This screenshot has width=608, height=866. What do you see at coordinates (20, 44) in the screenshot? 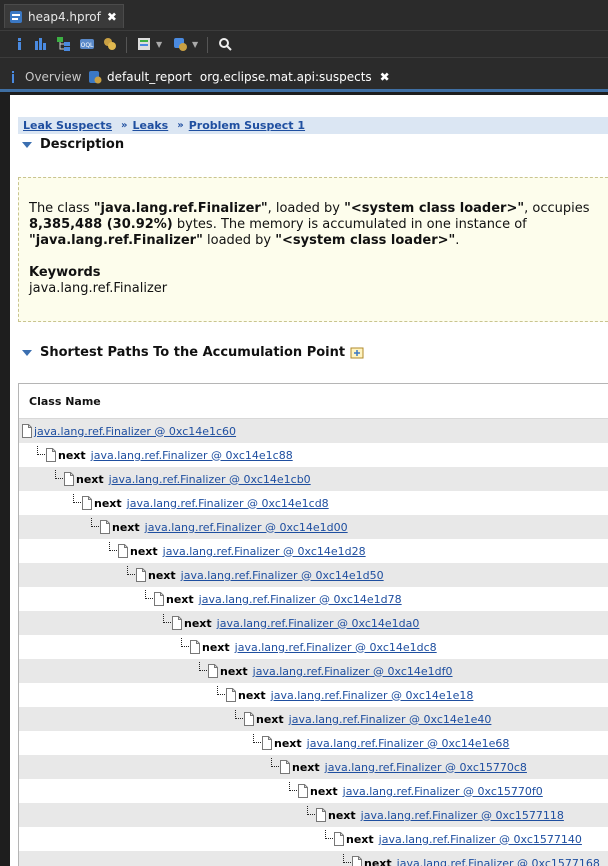
I see `info-icon` at bounding box center [20, 44].